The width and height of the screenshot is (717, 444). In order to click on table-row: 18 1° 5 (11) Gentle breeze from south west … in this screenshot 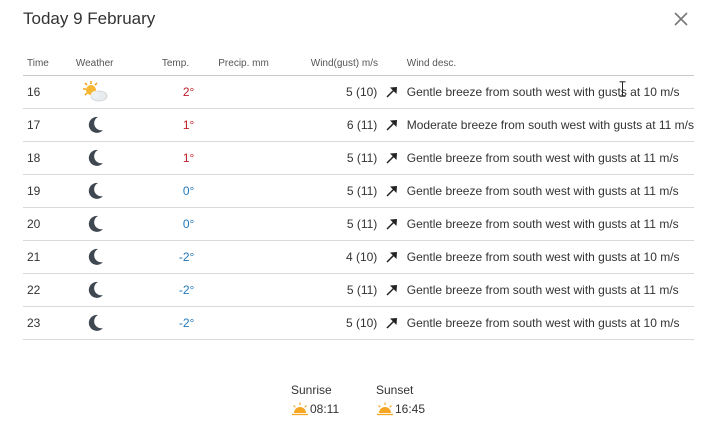, I will do `click(358, 158)`.